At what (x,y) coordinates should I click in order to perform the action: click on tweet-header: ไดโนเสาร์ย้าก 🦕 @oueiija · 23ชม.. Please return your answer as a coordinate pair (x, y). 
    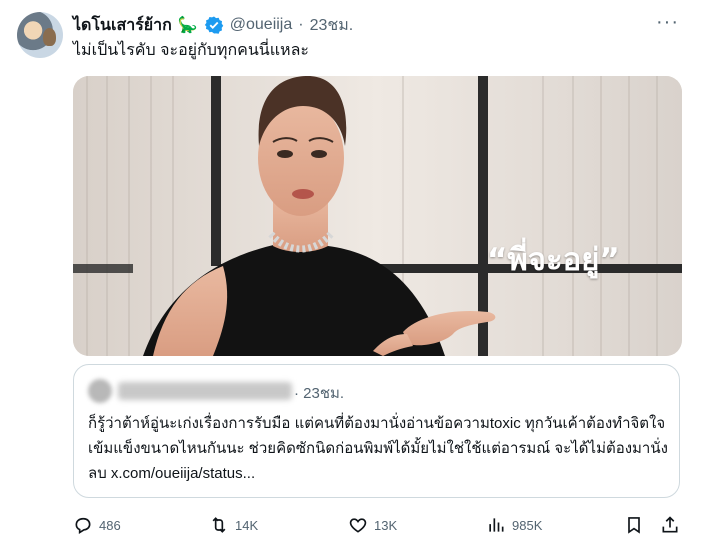
    Looking at the image, I should click on (213, 25).